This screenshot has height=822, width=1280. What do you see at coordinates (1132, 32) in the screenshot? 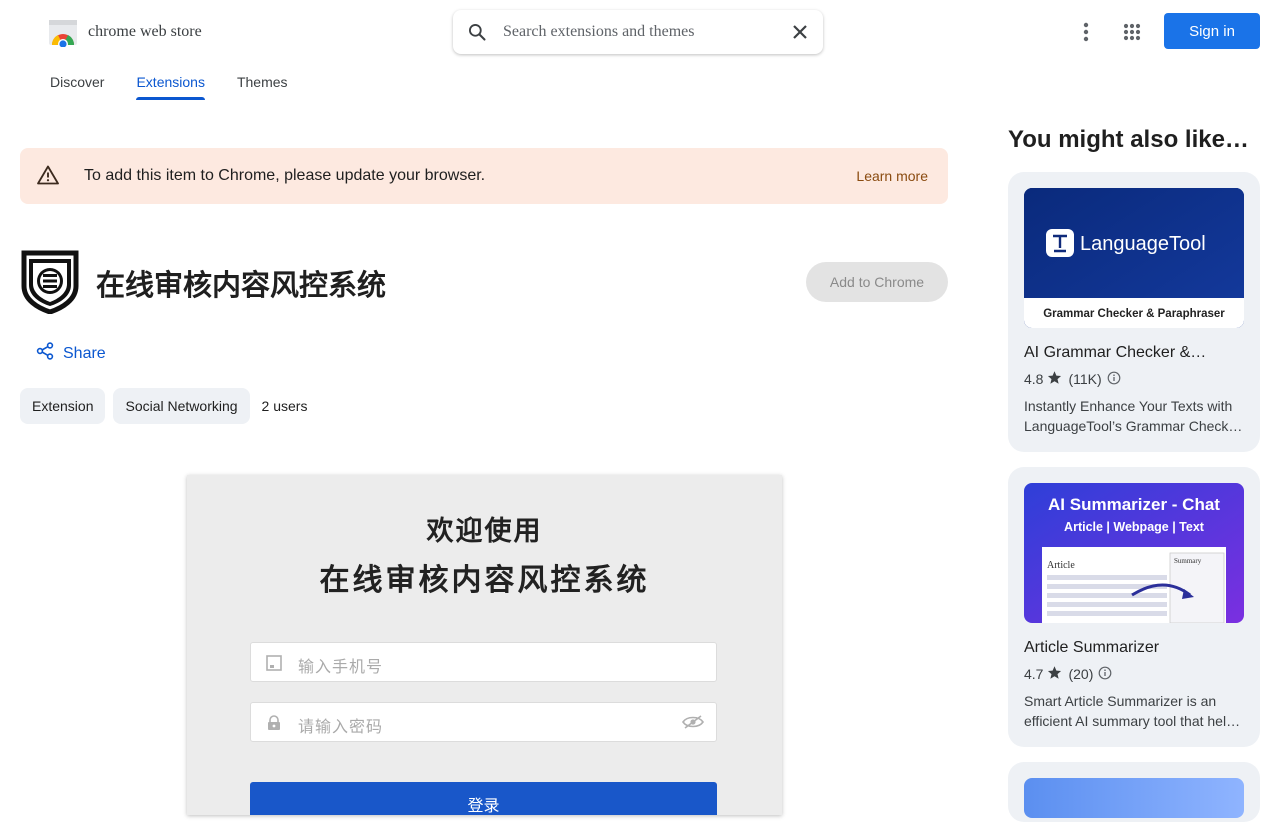
I see `apps-grid-icon` at bounding box center [1132, 32].